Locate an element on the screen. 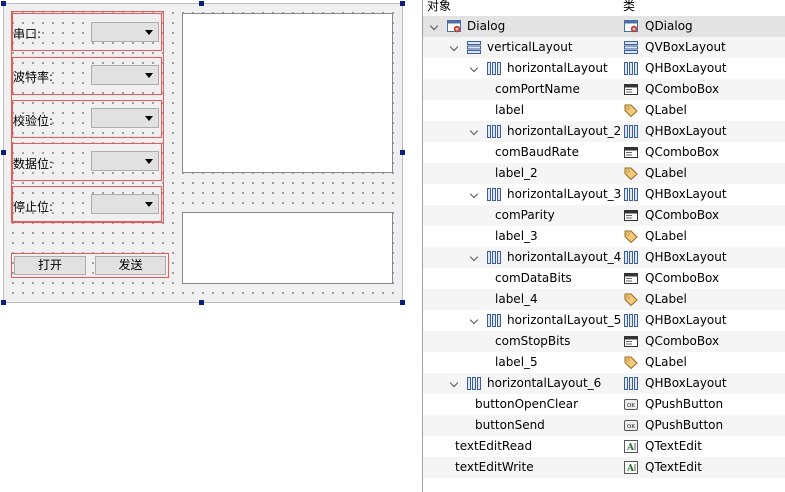  textedit-icon: A is located at coordinates (631, 467).